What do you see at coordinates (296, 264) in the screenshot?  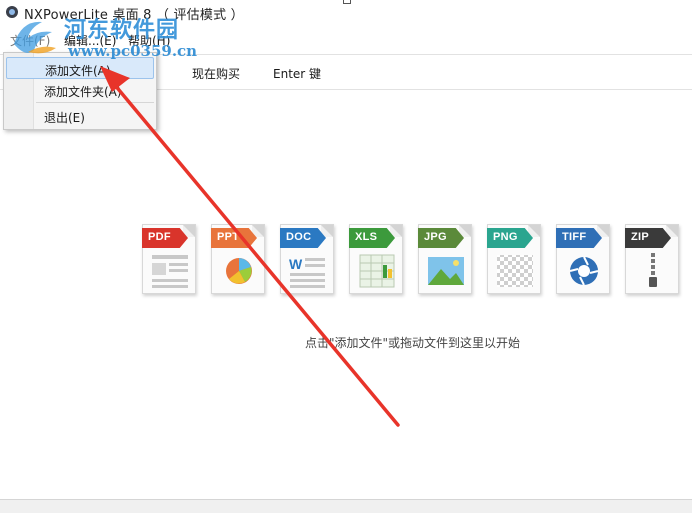 I see `svg-text: W` at bounding box center [296, 264].